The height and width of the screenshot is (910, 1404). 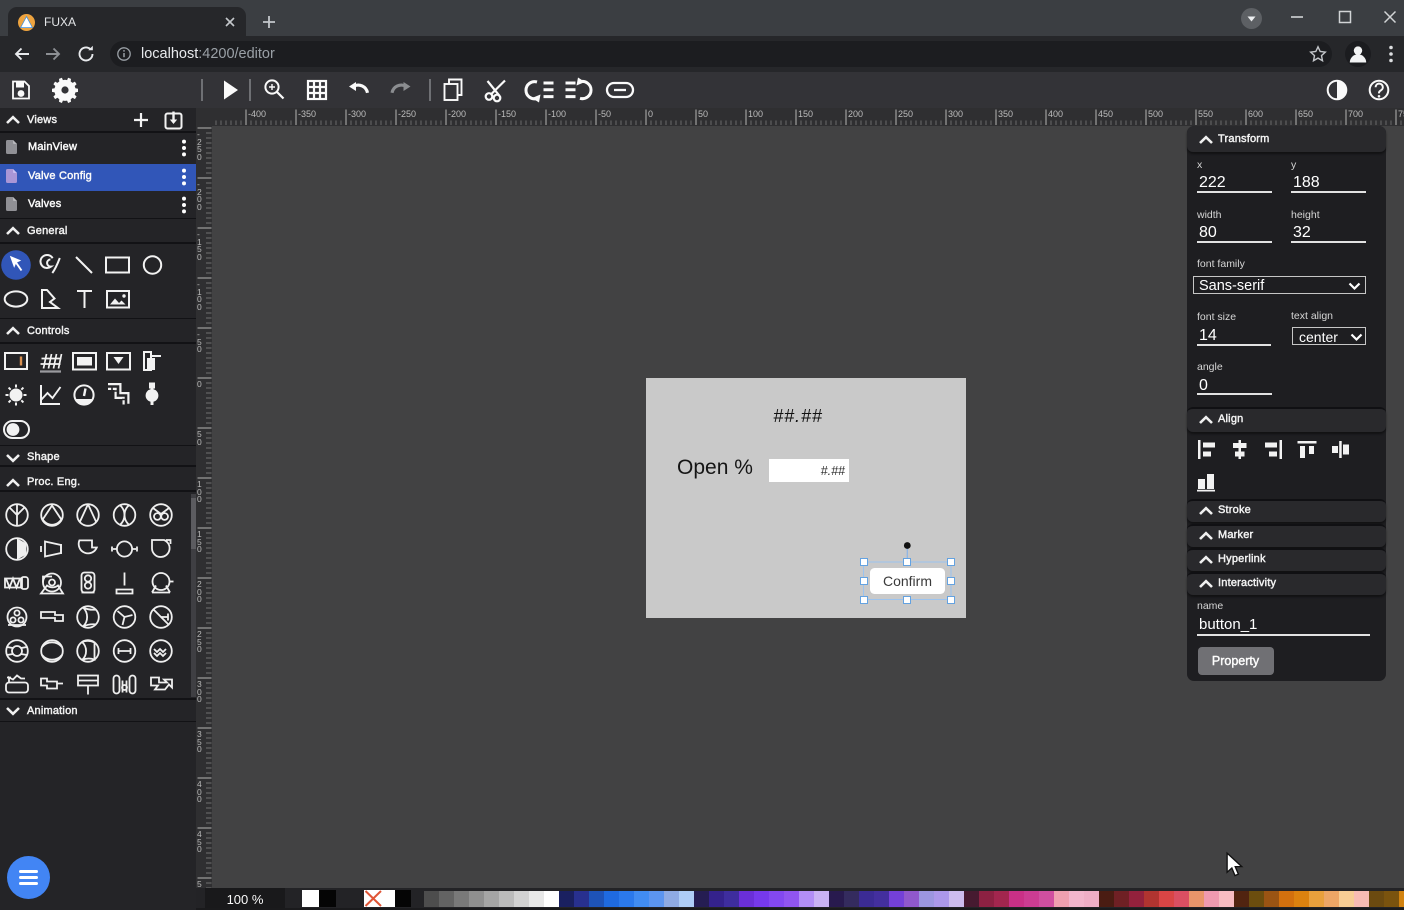 What do you see at coordinates (805, 114) in the screenshot?
I see `svg-text: 150` at bounding box center [805, 114].